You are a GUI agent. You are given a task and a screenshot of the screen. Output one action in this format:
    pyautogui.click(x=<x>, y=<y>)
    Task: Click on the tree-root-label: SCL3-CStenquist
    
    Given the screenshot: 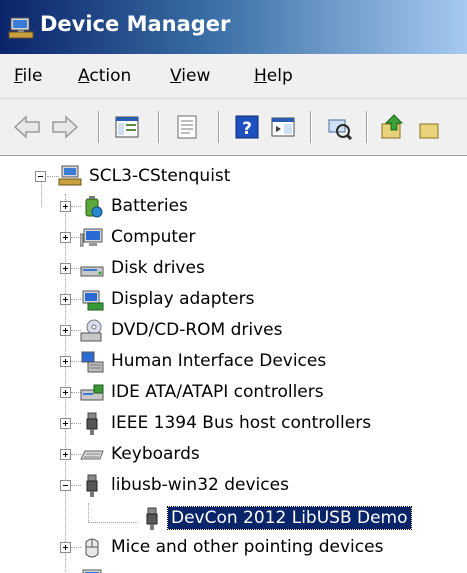 What is the action you would take?
    pyautogui.click(x=160, y=176)
    